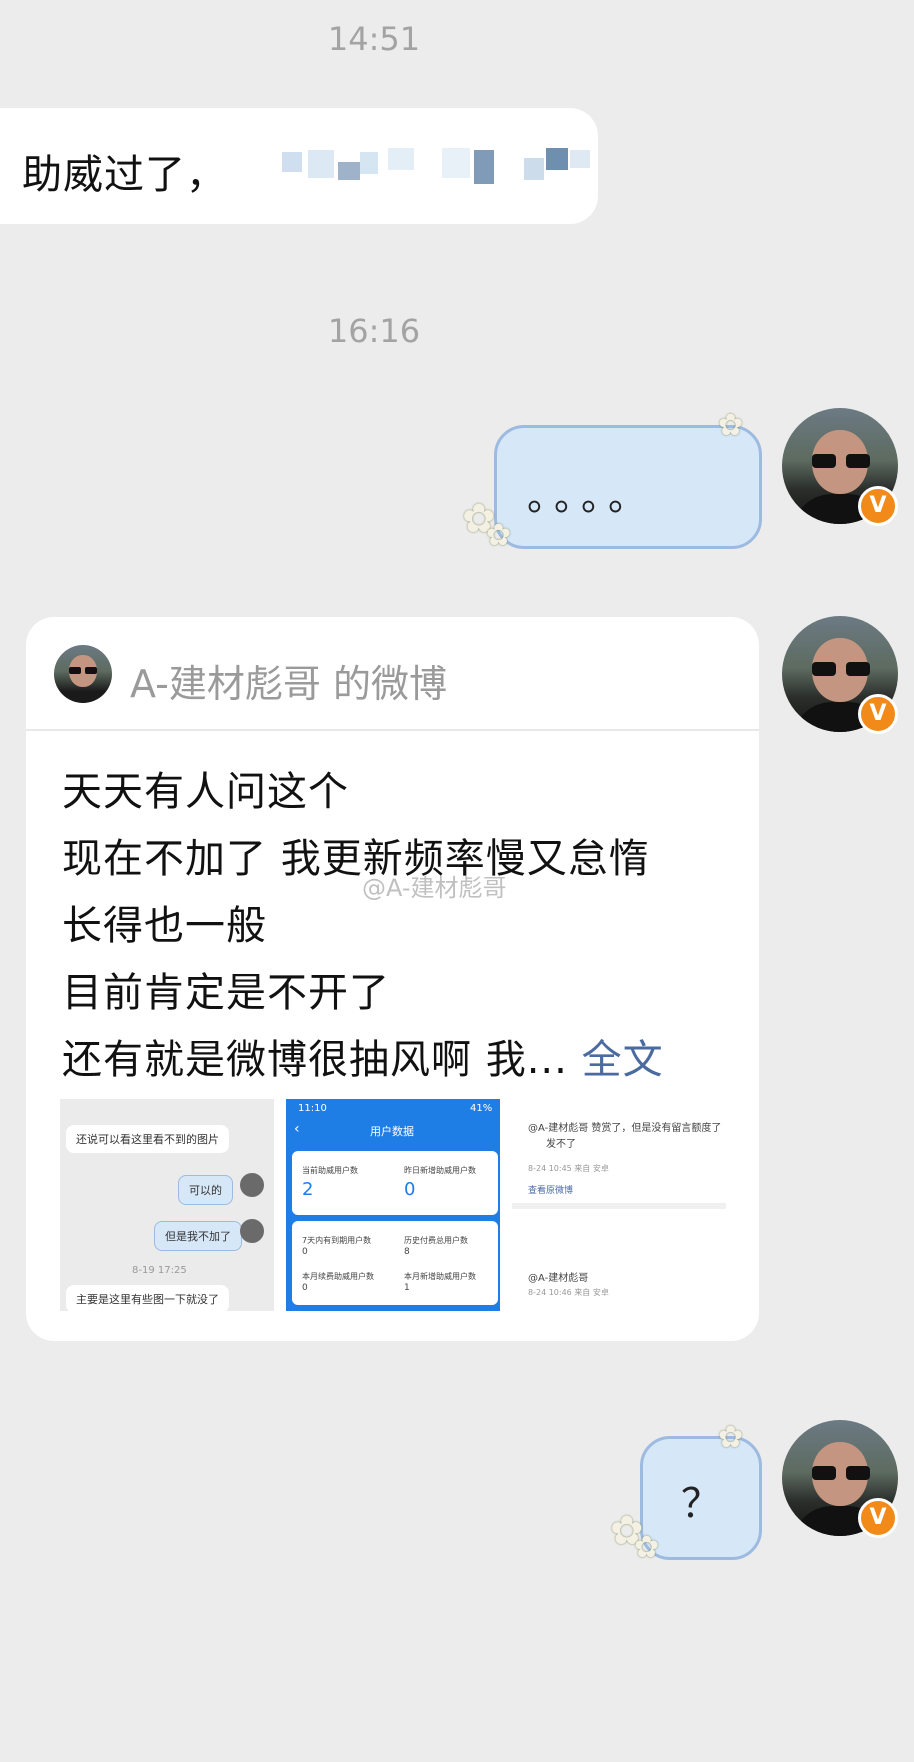 The width and height of the screenshot is (914, 1762). I want to click on mini-time: 8-24 10:45 来自 安卓, so click(568, 1168).